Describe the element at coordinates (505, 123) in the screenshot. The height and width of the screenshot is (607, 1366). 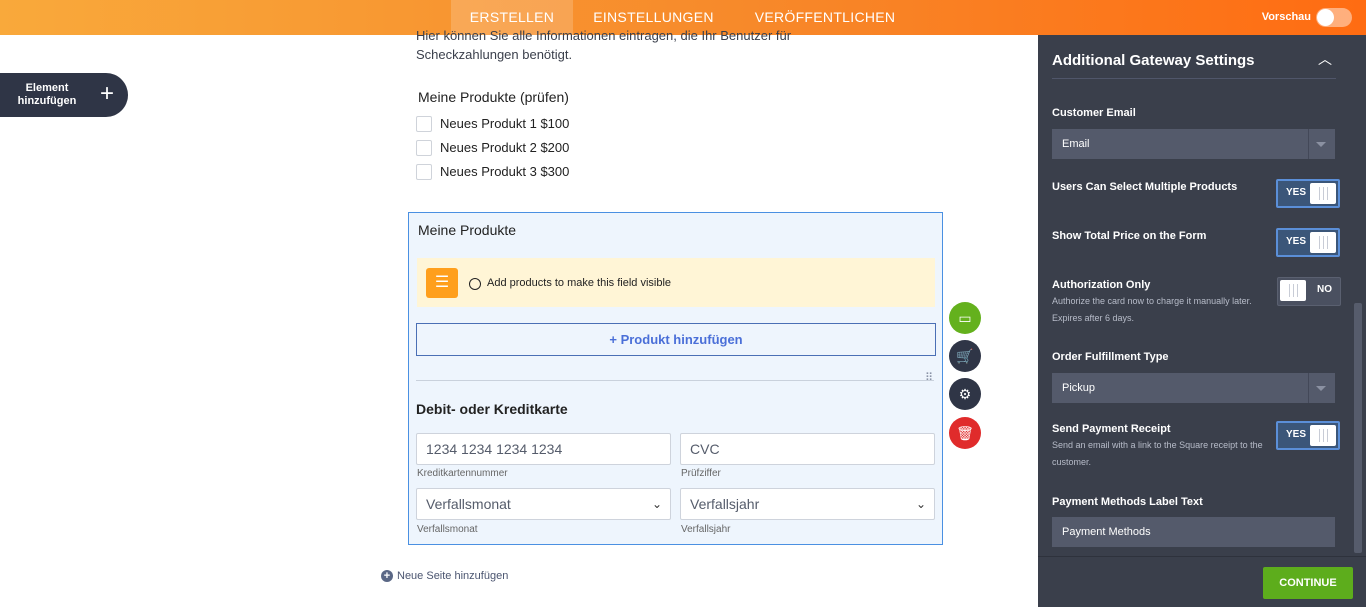
I see `product-option-label: Neues Produkt 1 $100` at that location.